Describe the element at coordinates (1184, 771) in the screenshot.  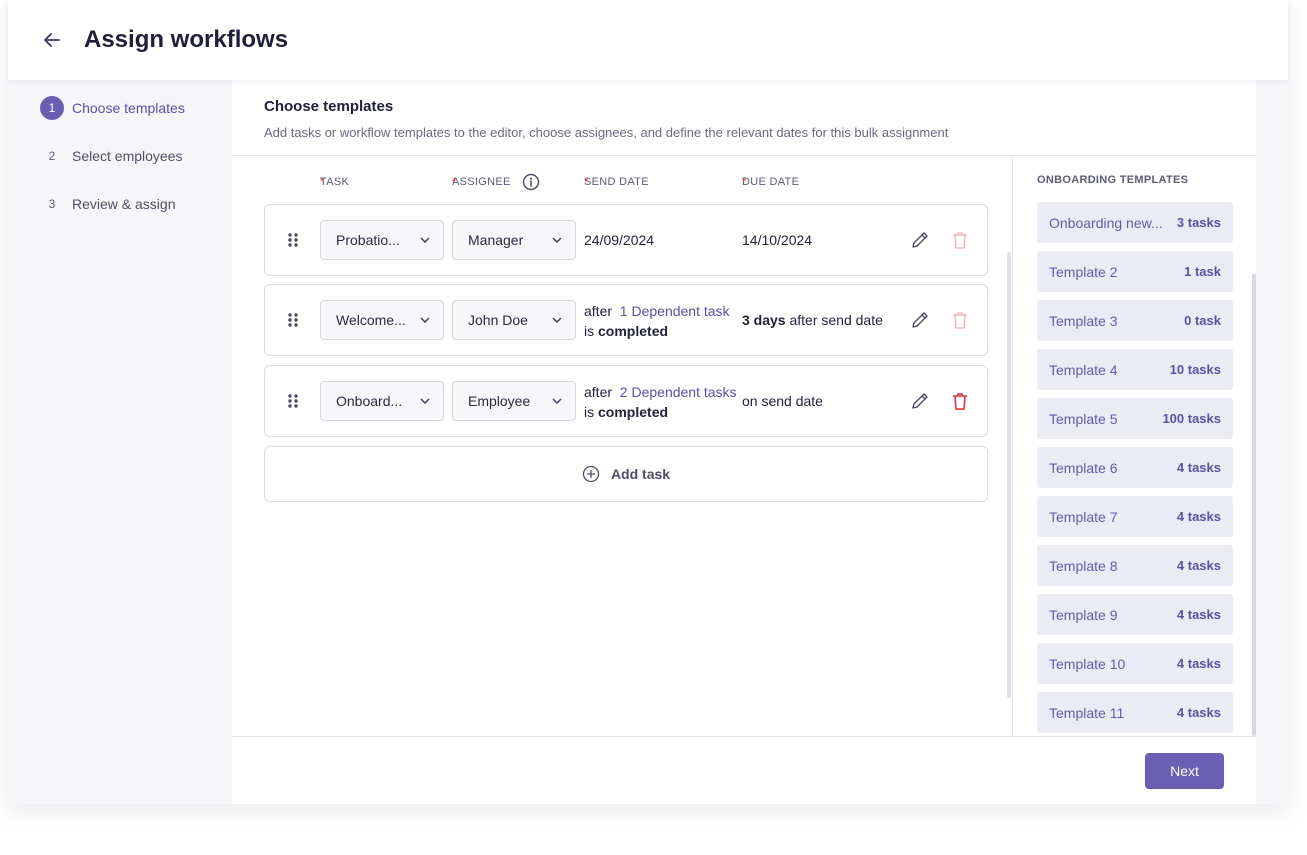
I see `next-button: Next` at that location.